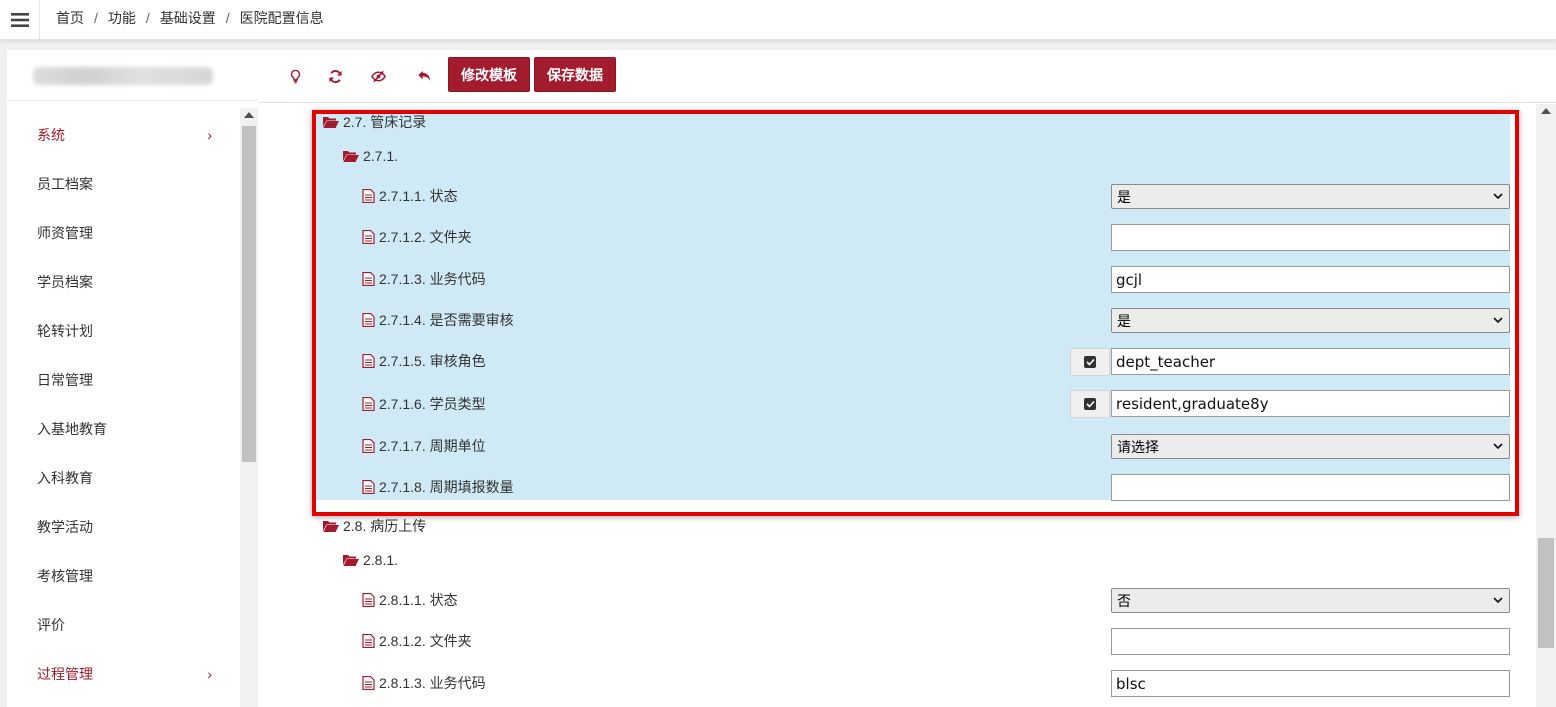 This screenshot has width=1556, height=707. I want to click on sidebar-header, so click(132, 75).